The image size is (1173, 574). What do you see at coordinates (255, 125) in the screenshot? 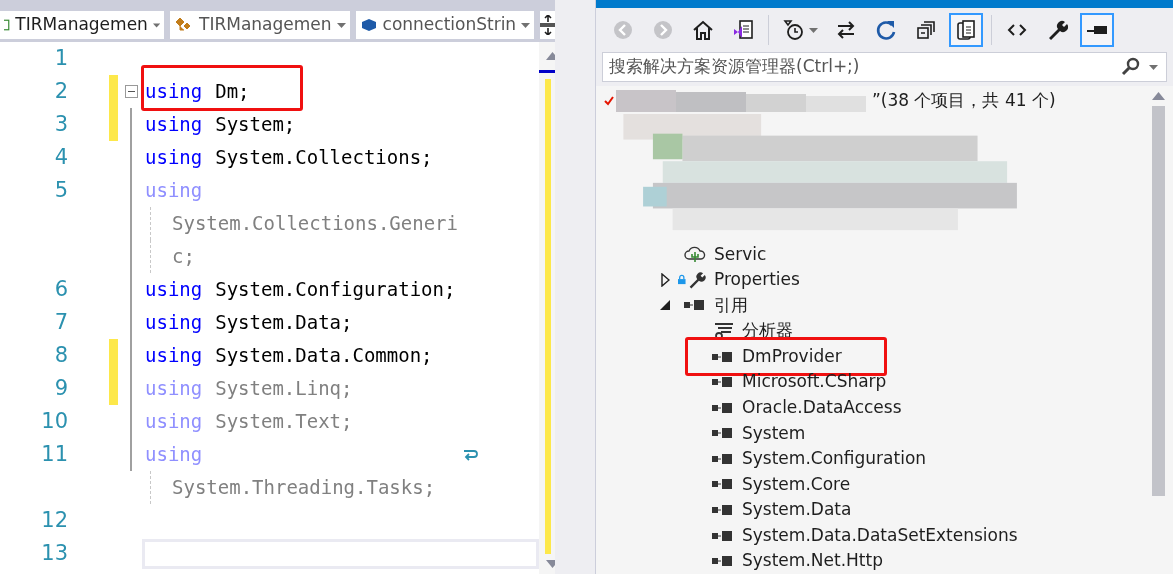
I see `code-text: System;` at bounding box center [255, 125].